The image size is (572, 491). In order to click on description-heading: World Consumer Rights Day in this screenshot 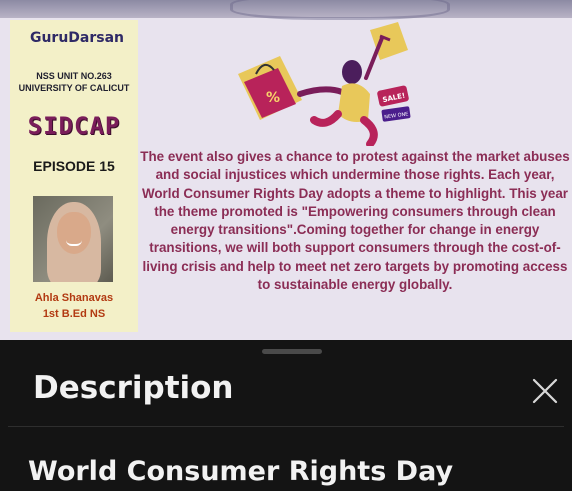, I will do `click(241, 471)`.